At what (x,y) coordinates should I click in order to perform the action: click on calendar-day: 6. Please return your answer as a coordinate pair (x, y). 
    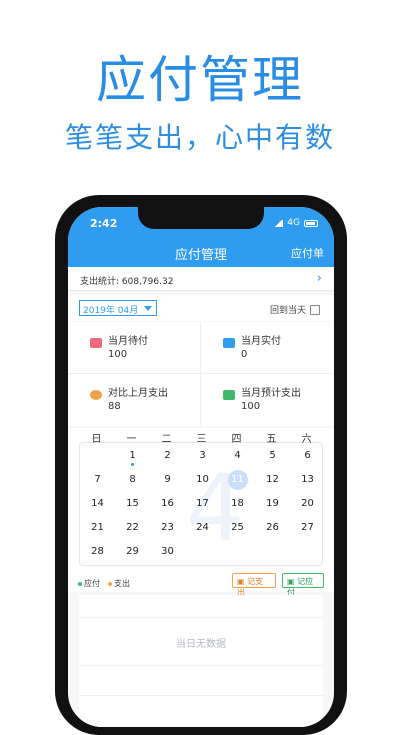
    Looking at the image, I should click on (307, 455).